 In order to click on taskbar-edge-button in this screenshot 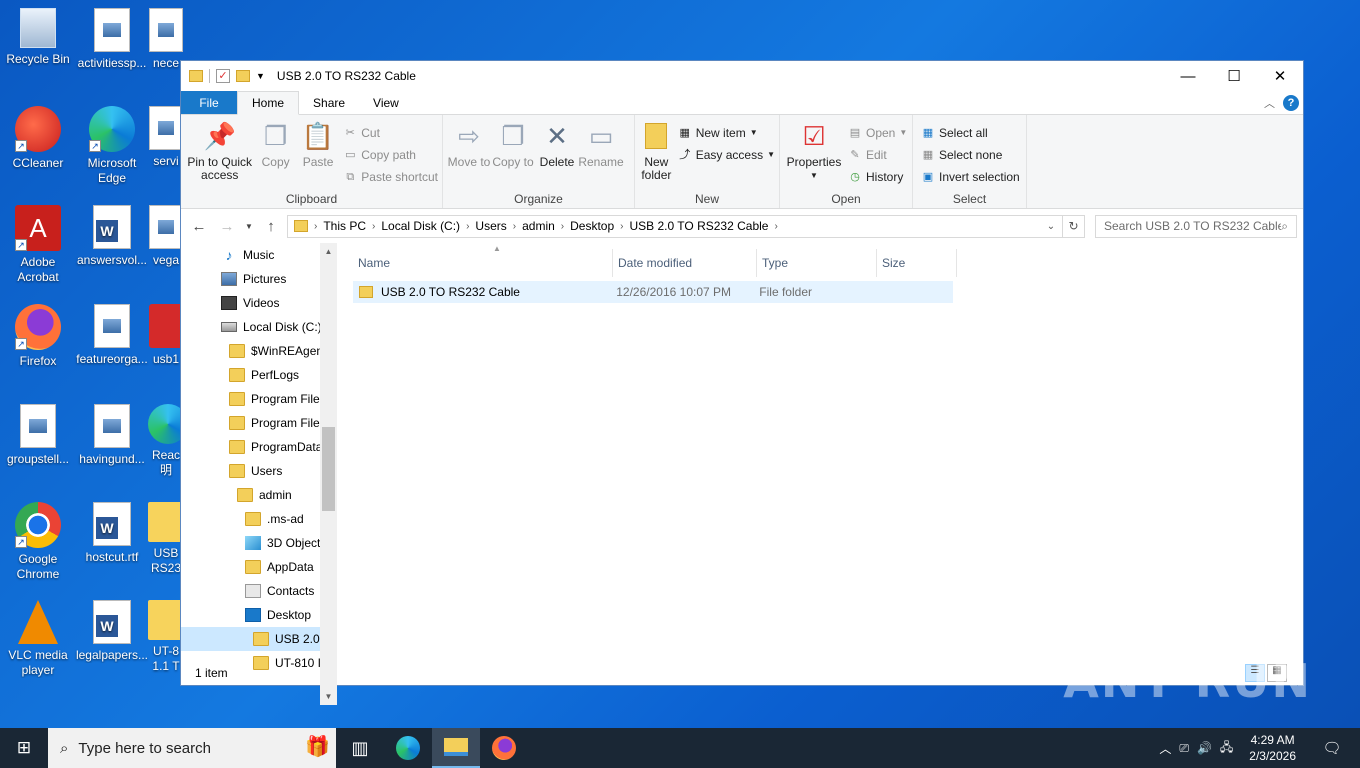, I will do `click(408, 748)`.